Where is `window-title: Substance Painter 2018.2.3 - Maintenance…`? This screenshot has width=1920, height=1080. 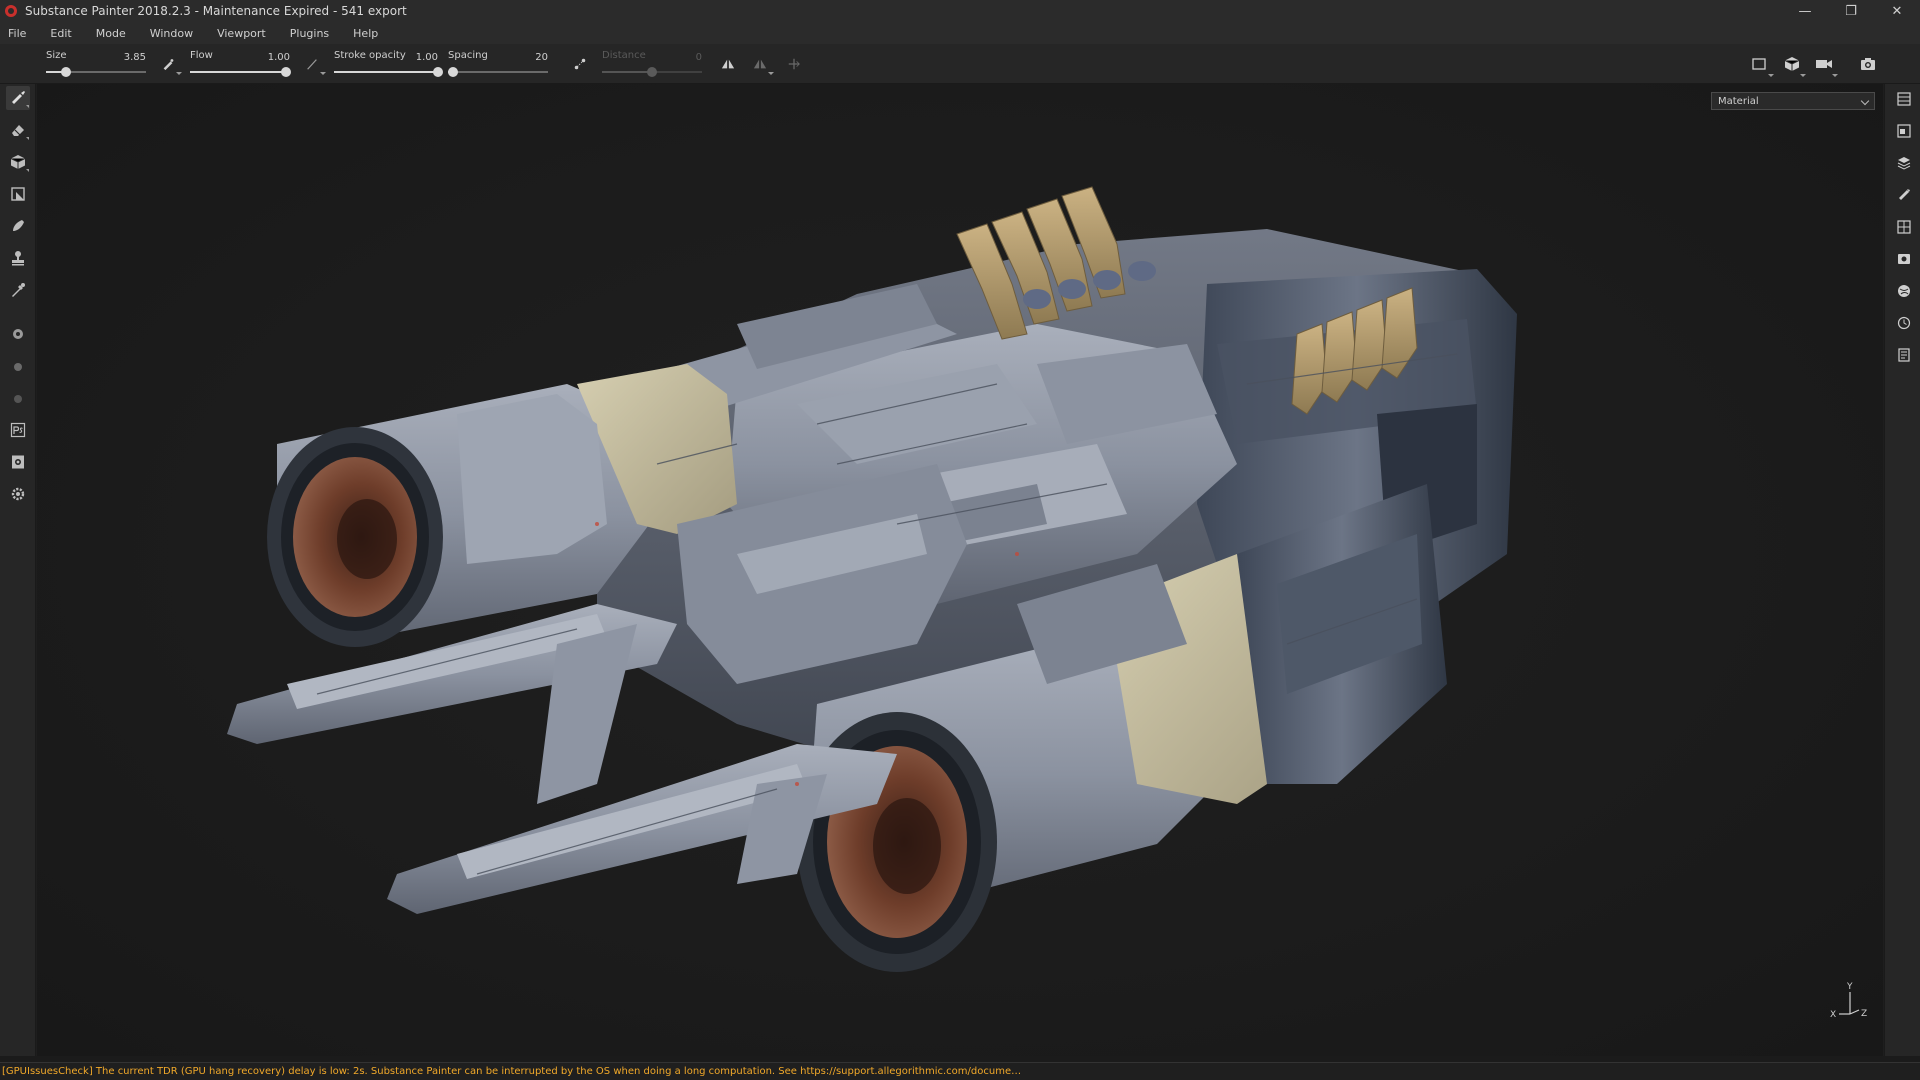
window-title: Substance Painter 2018.2.3 - Maintenance… is located at coordinates (216, 11).